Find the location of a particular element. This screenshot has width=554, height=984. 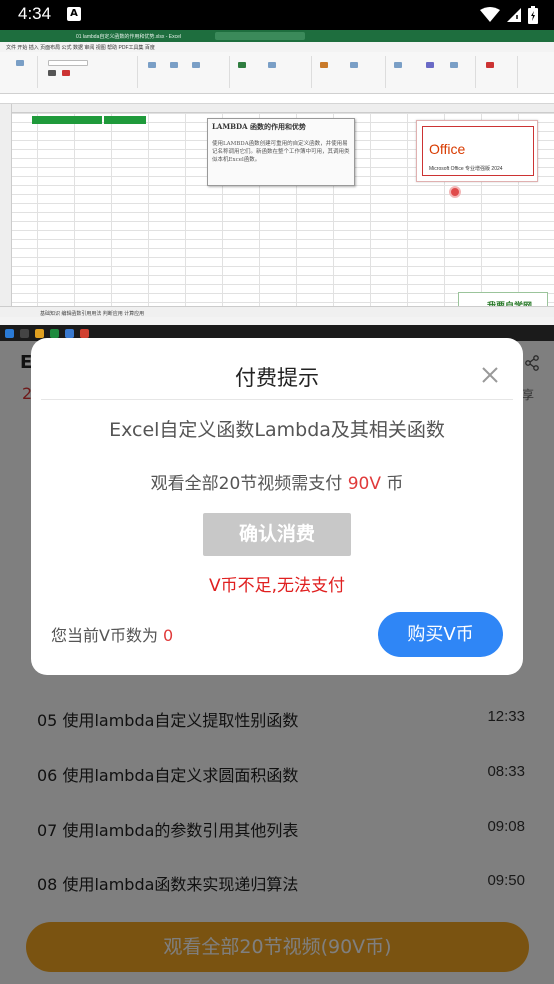

windows-start-icon is located at coordinates (9, 333).